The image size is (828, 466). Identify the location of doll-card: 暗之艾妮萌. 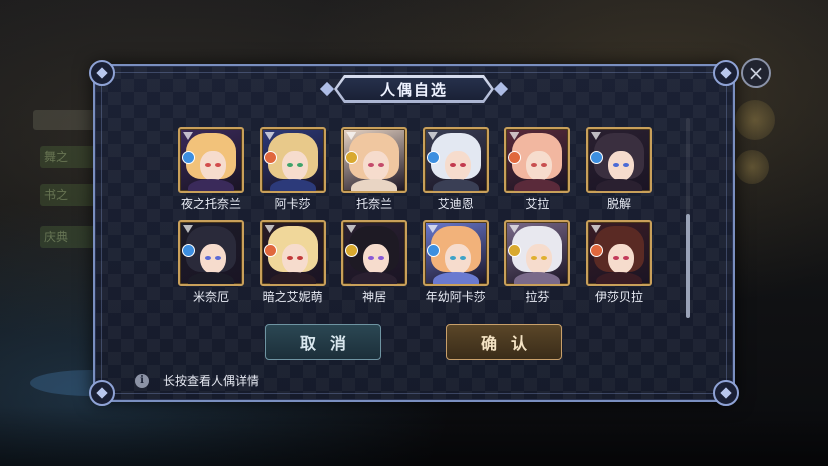
(292, 262).